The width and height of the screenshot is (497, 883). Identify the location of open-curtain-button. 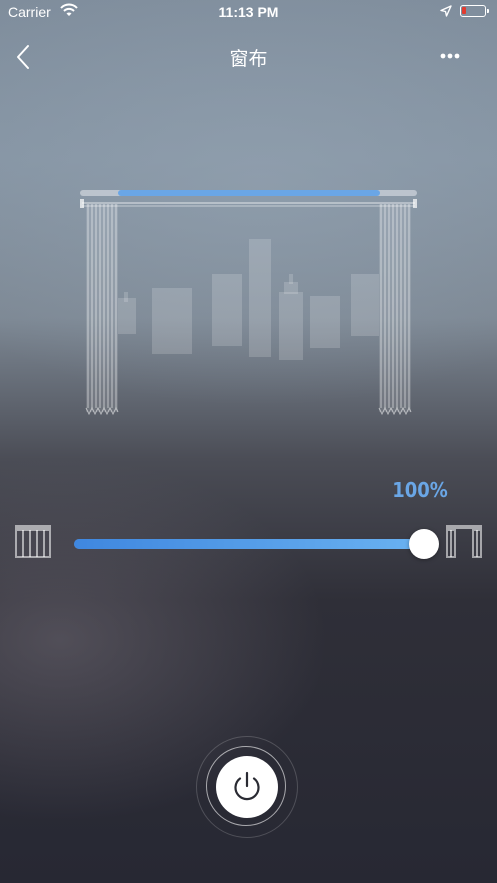
(464, 543).